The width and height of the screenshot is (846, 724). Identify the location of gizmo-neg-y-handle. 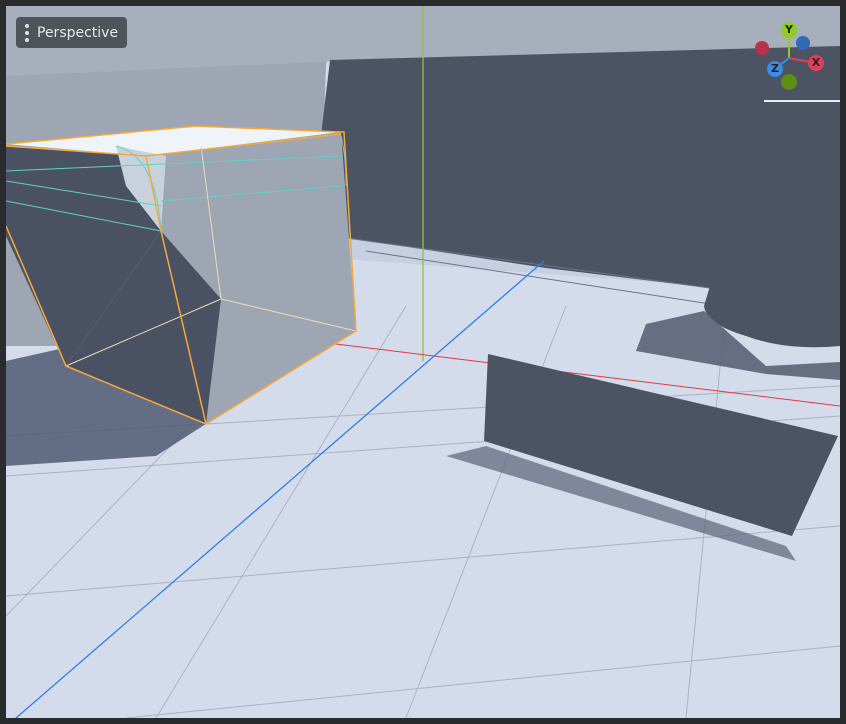
(789, 82).